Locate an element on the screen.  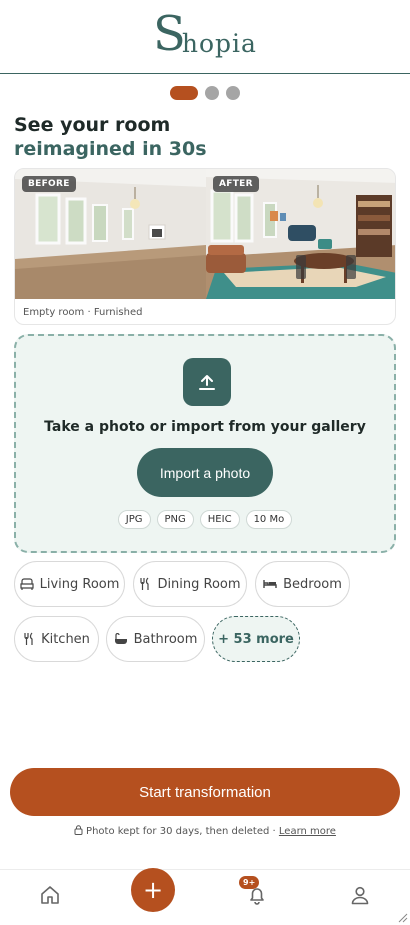
bed-icon is located at coordinates (270, 584).